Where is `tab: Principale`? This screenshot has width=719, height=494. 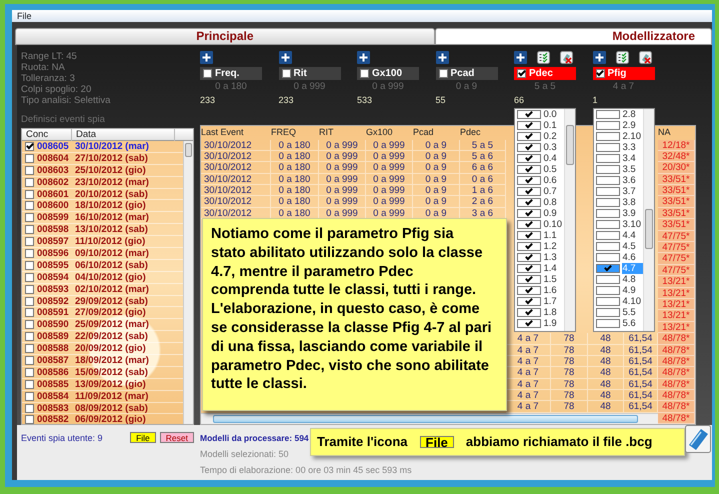 tab: Principale is located at coordinates (225, 36).